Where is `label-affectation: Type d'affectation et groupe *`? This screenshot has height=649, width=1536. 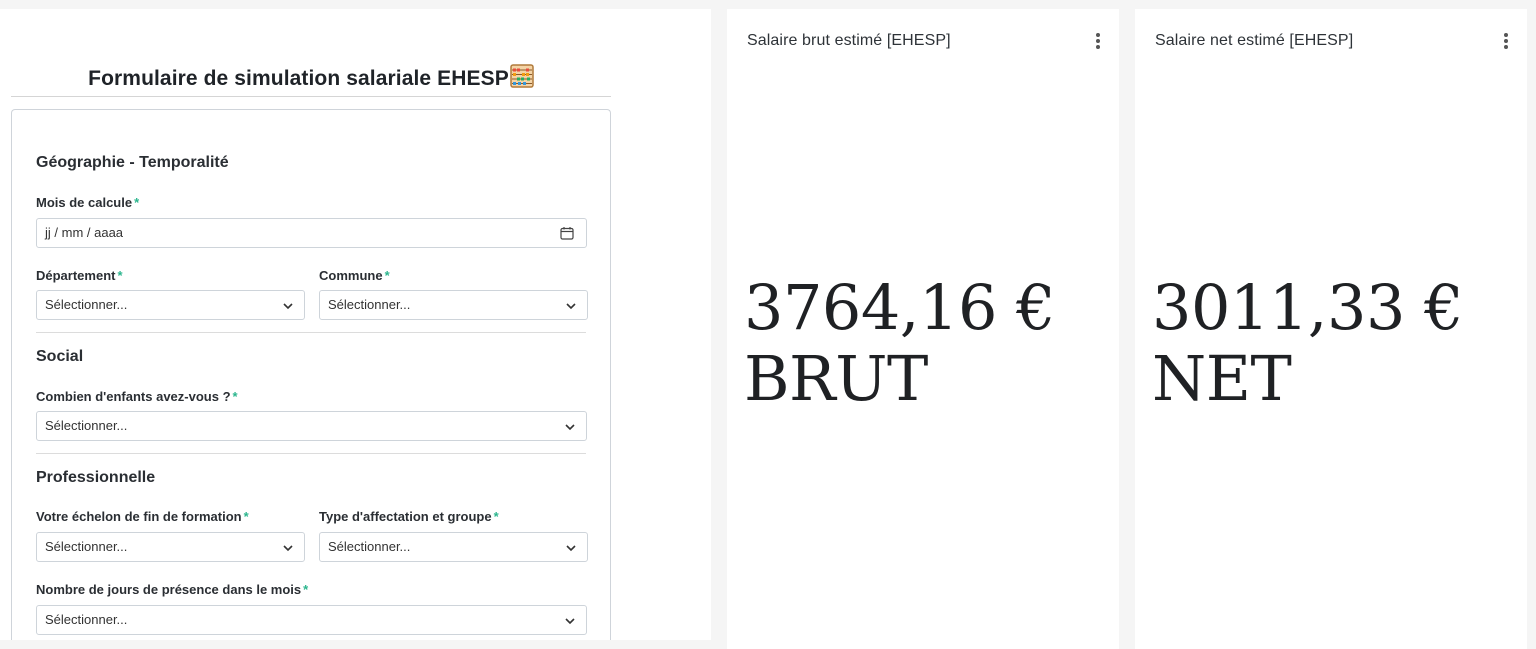
label-affectation: Type d'affectation et groupe * is located at coordinates (409, 516).